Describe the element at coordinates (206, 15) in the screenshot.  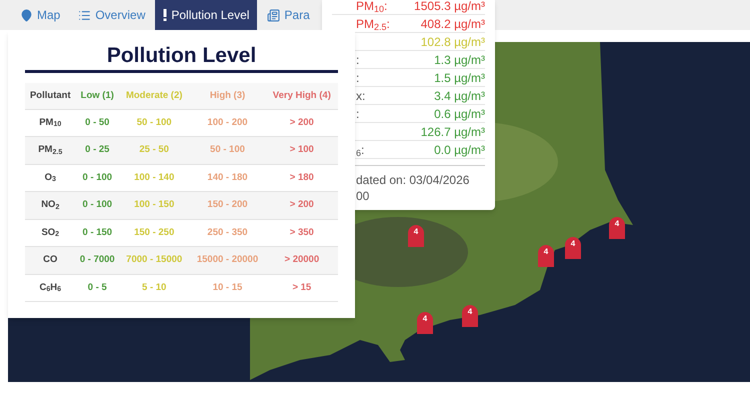
I see `tab: Pollution Level` at that location.